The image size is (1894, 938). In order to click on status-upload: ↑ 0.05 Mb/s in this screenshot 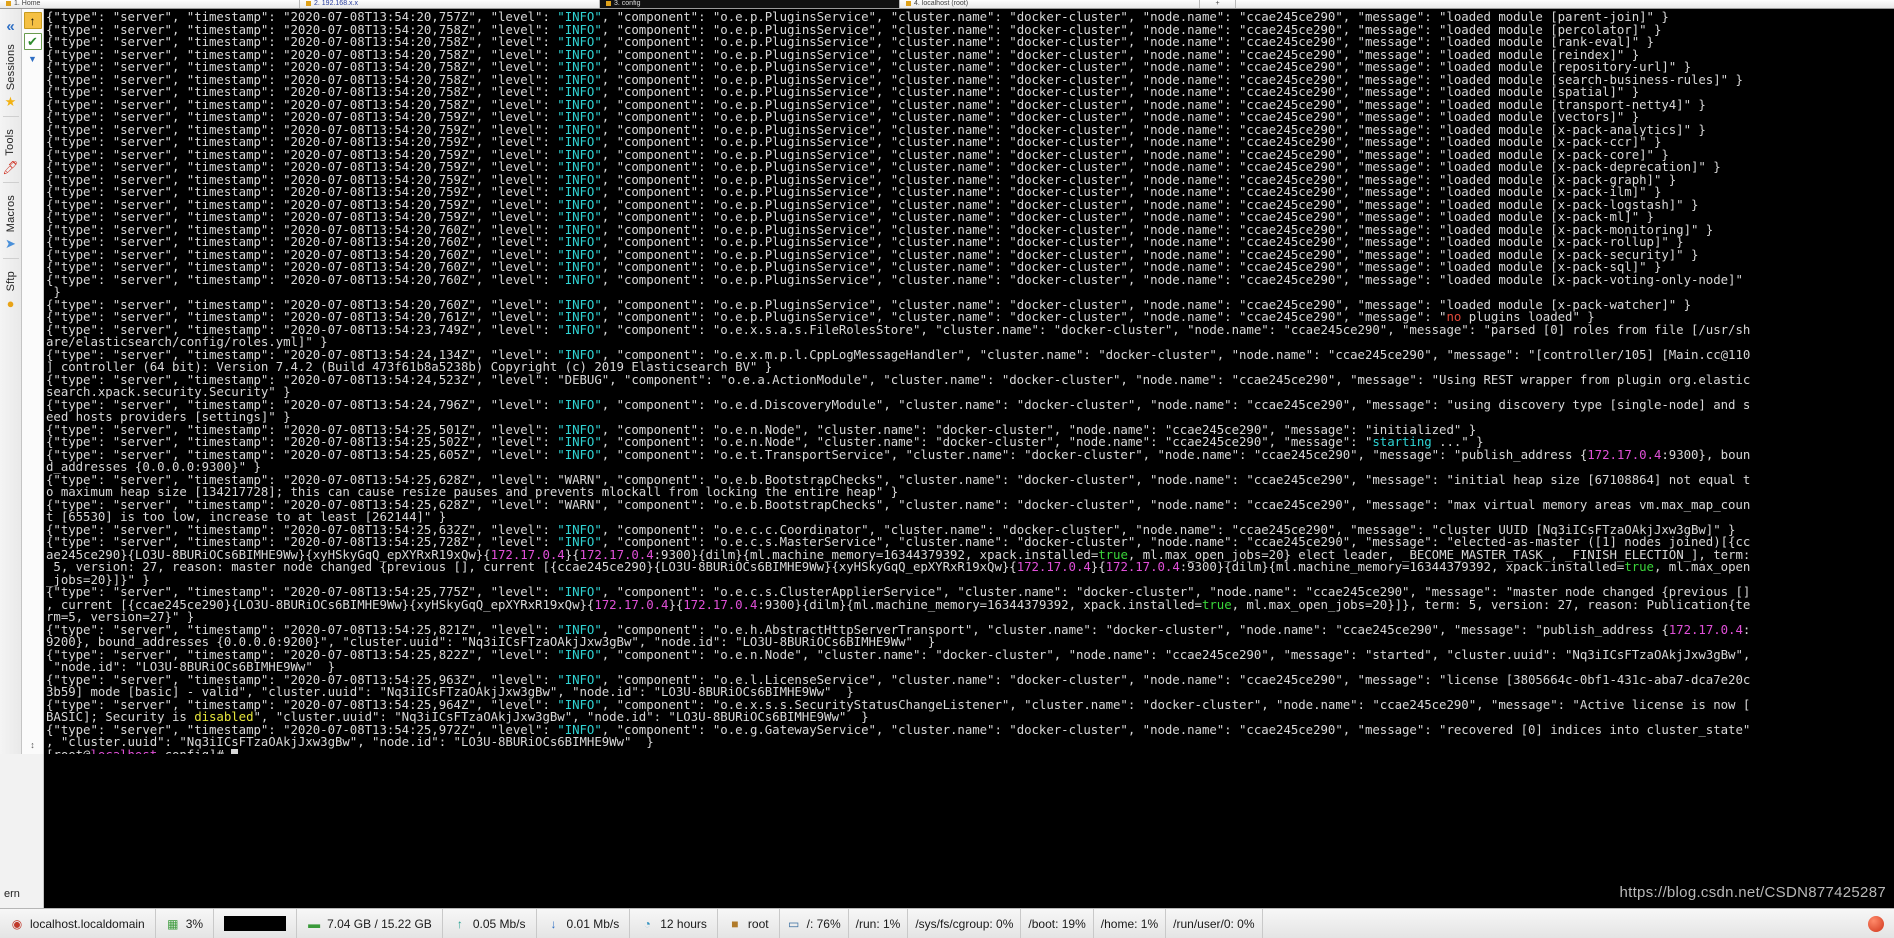, I will do `click(490, 923)`.